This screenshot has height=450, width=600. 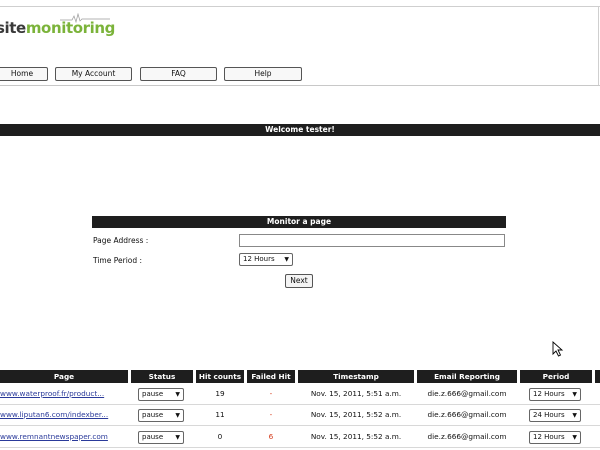 I want to click on page-address-input, so click(x=372, y=240).